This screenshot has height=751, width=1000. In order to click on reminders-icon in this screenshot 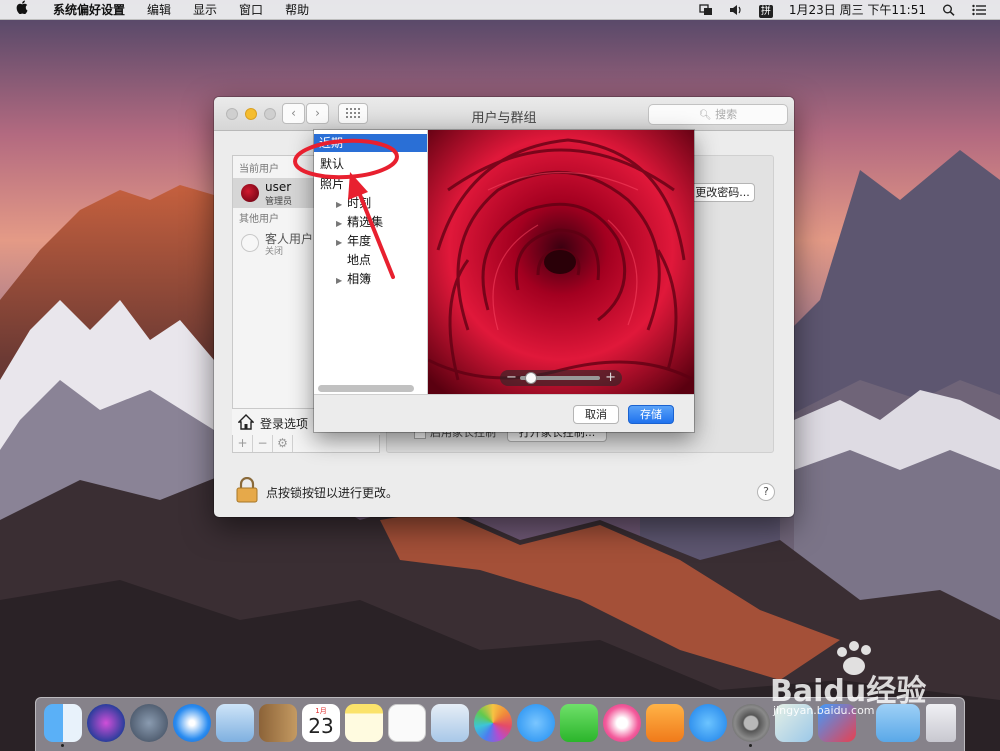, I will do `click(407, 723)`.